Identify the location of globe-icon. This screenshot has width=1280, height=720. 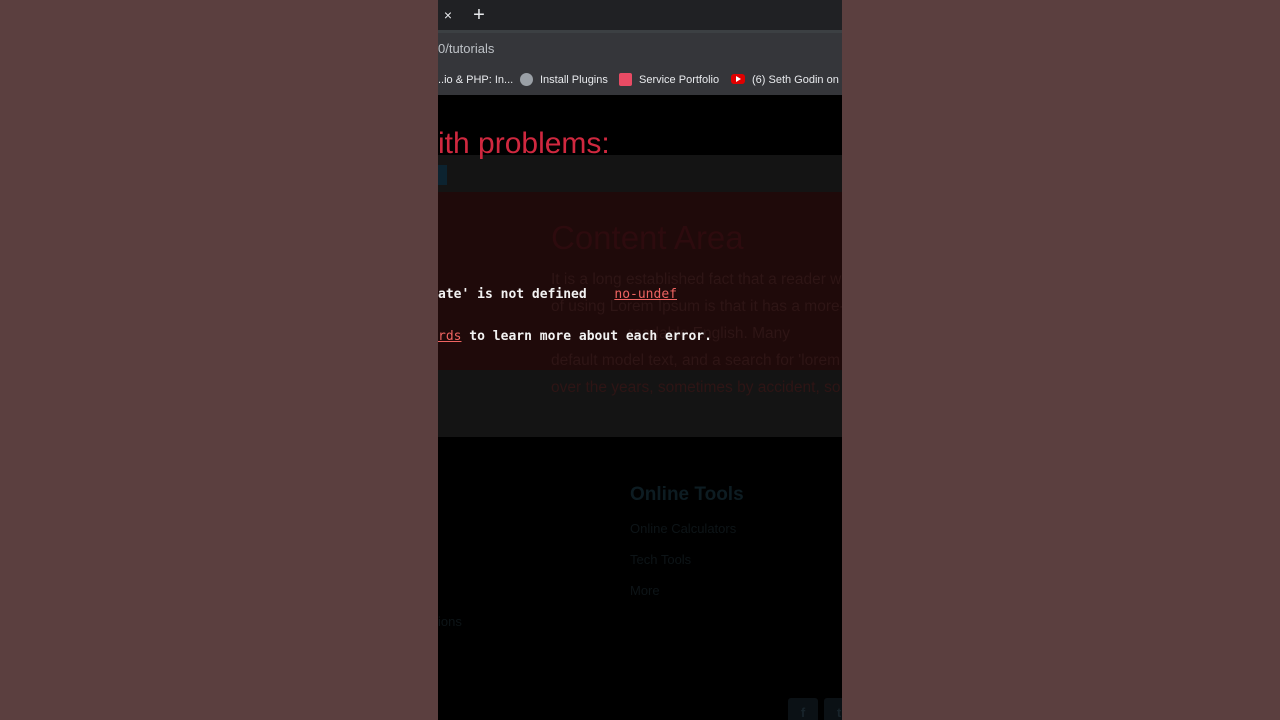
(526, 79).